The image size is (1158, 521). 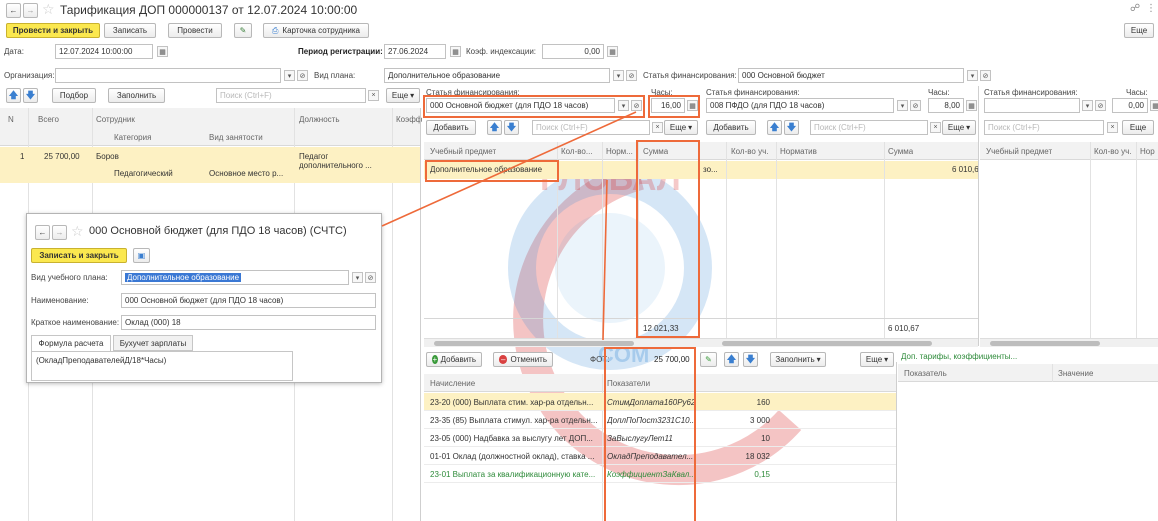 I want to click on fin-field: 000 Основной бюджет, so click(x=851, y=75).